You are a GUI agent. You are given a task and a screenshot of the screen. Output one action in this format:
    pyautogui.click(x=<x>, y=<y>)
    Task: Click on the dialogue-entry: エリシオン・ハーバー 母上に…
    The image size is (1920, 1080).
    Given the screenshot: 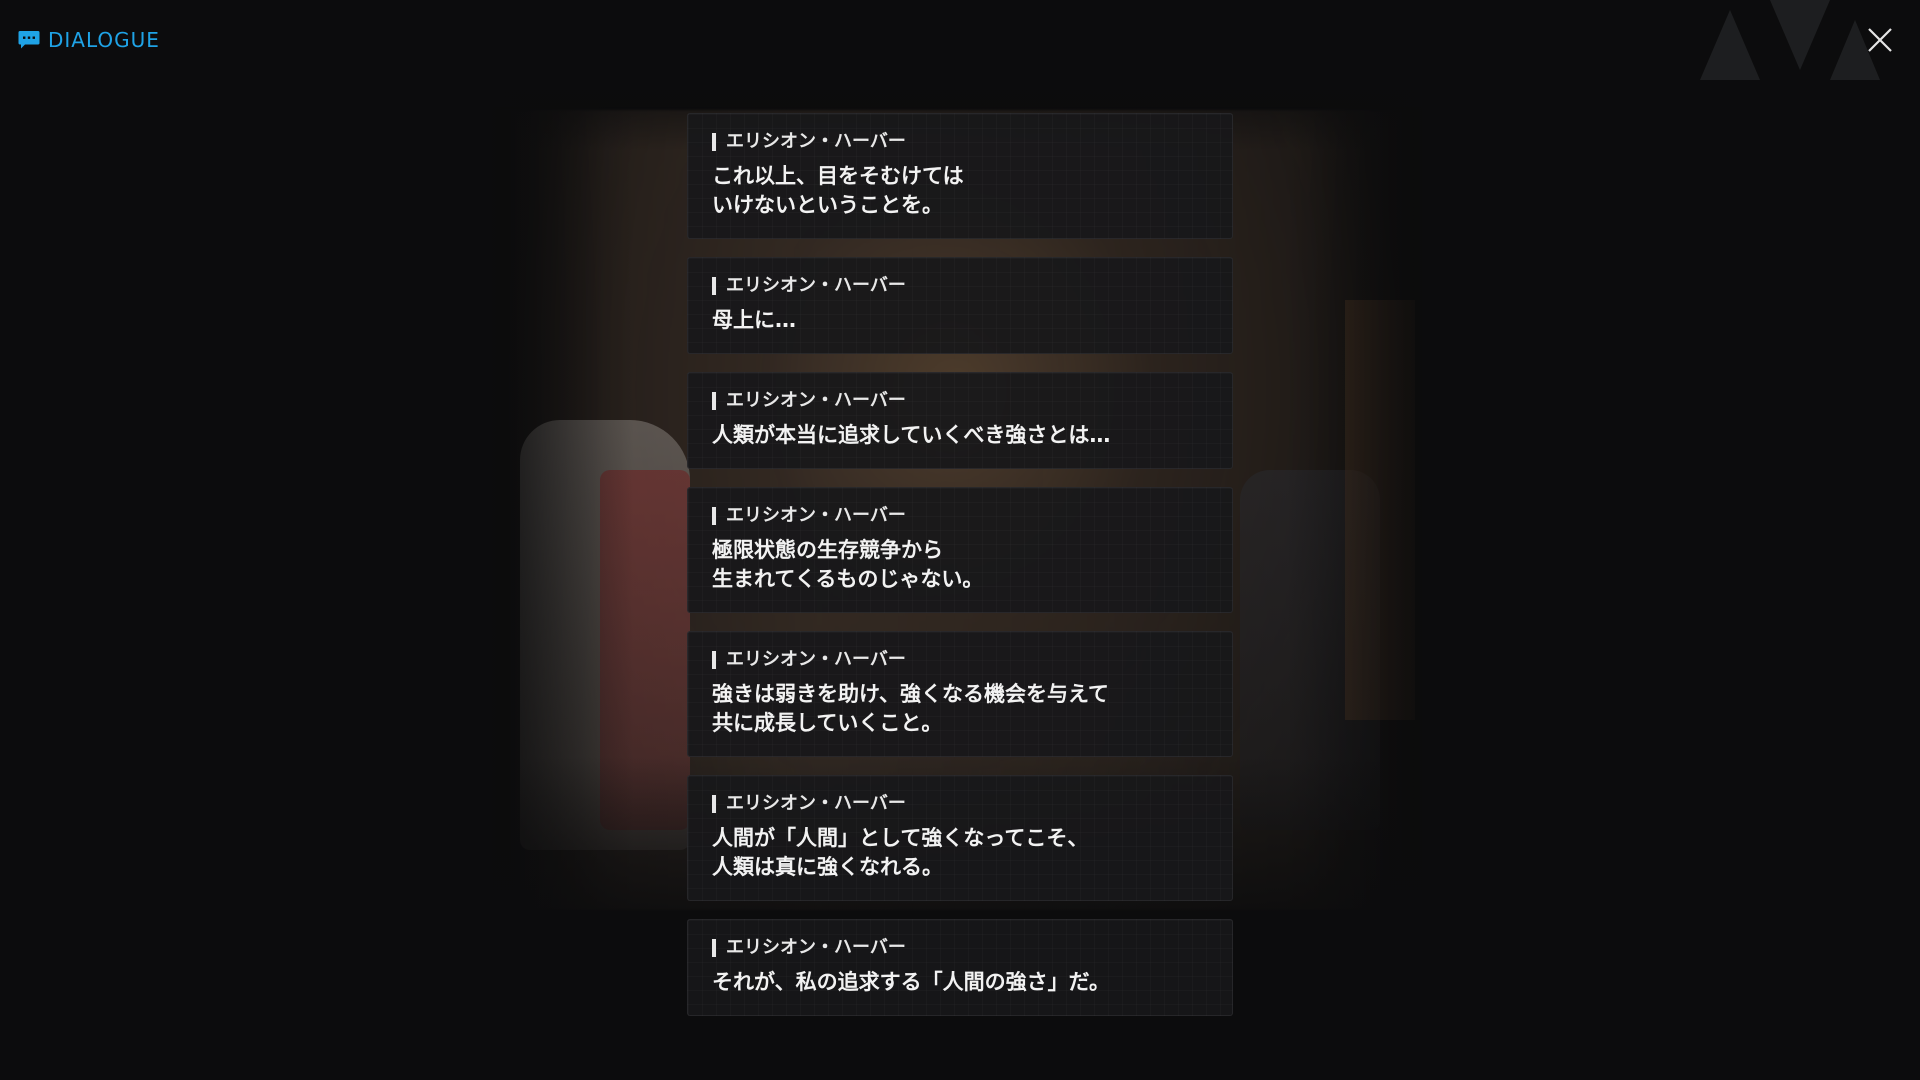 What is the action you would take?
    pyautogui.click(x=960, y=305)
    